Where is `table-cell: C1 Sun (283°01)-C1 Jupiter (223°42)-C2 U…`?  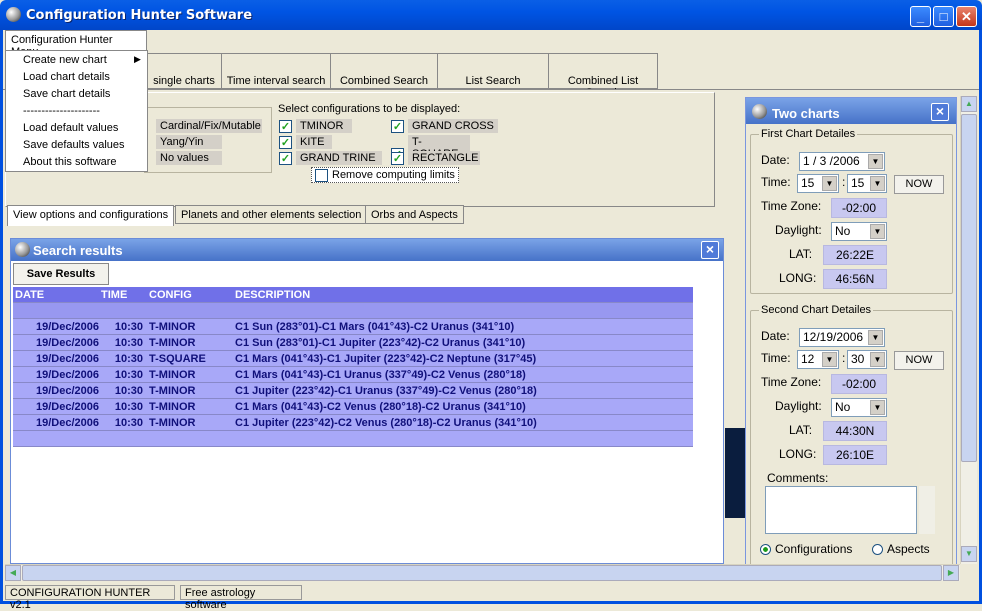 table-cell: C1 Sun (283°01)-C1 Jupiter (223°42)-C2 U… is located at coordinates (380, 343).